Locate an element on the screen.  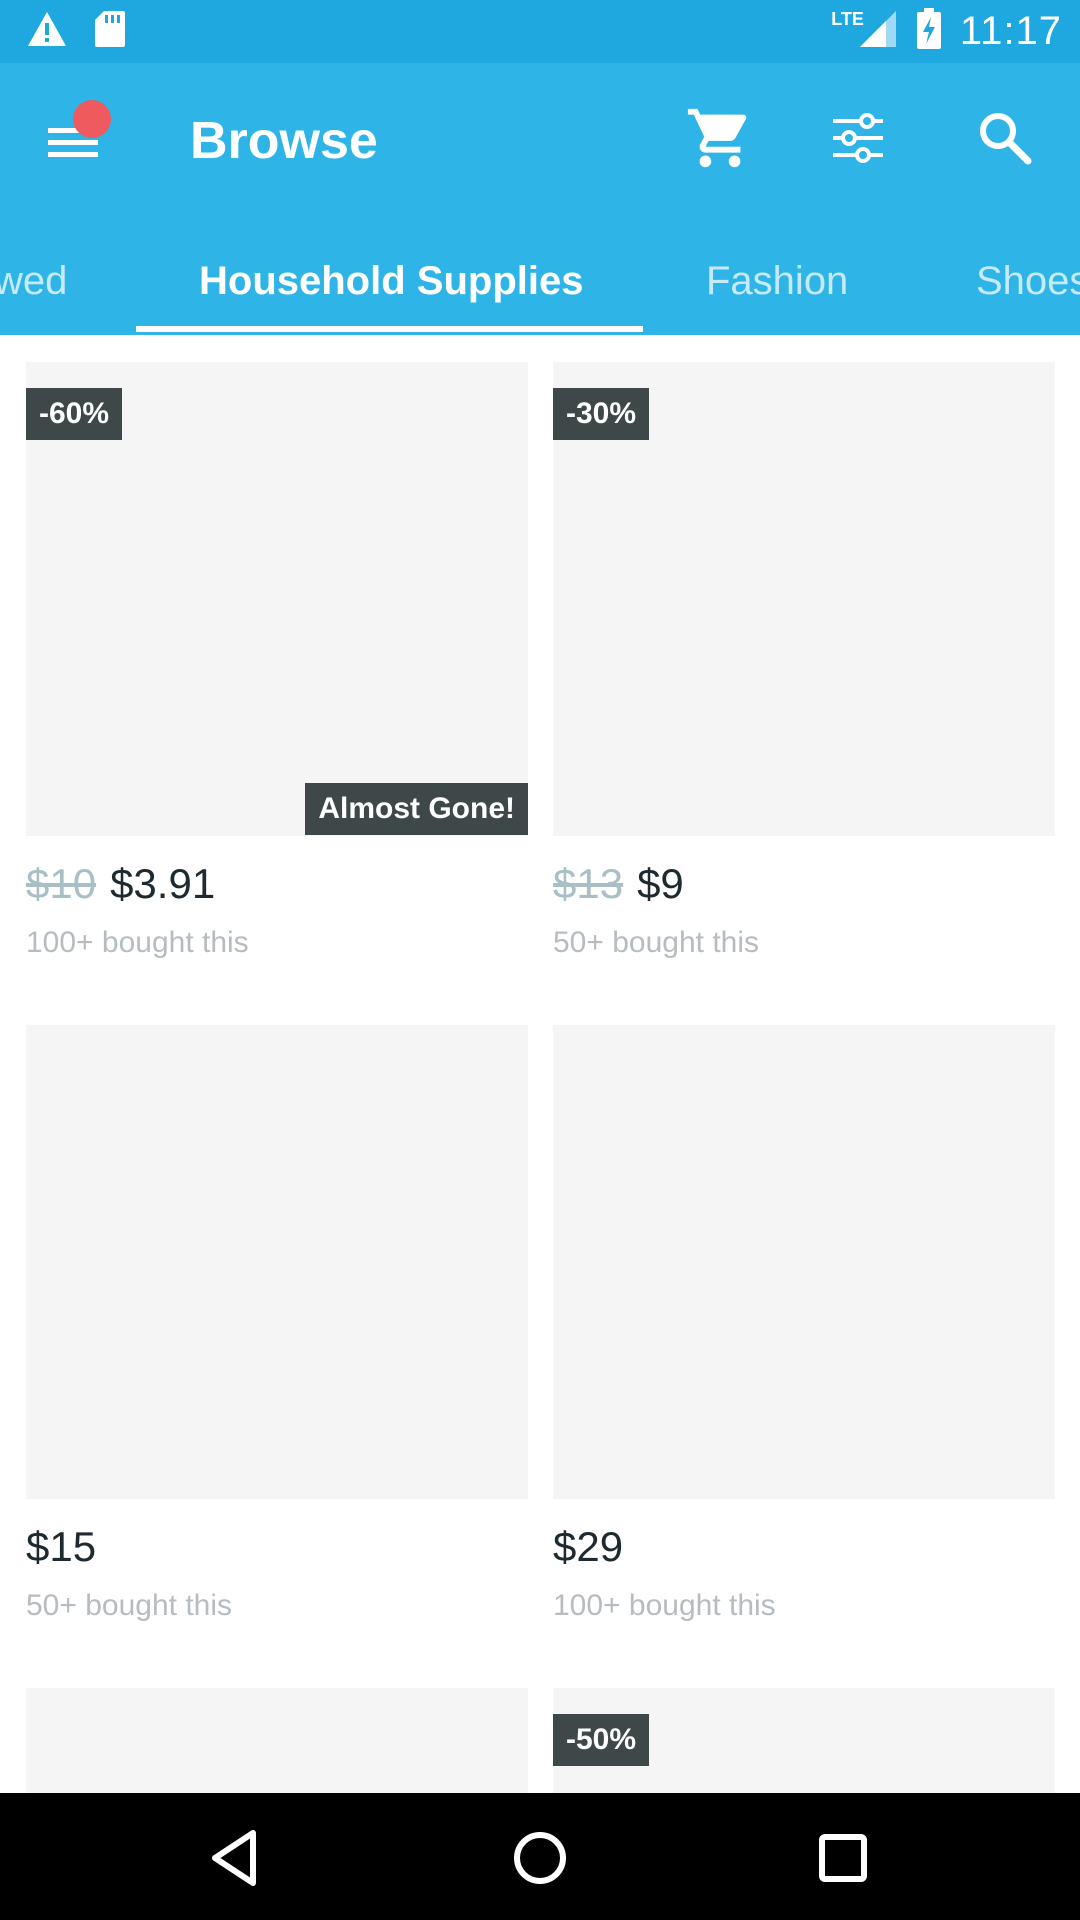
filter-icon is located at coordinates (858, 138).